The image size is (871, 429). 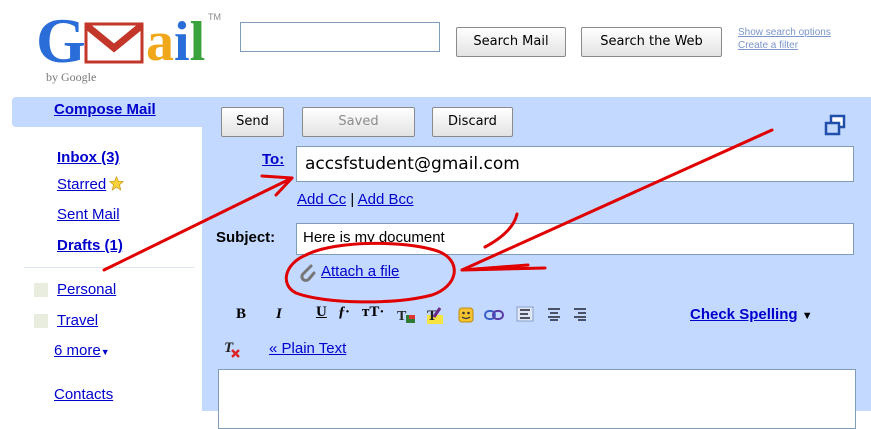 What do you see at coordinates (435, 315) in the screenshot?
I see `highlight-icon: T` at bounding box center [435, 315].